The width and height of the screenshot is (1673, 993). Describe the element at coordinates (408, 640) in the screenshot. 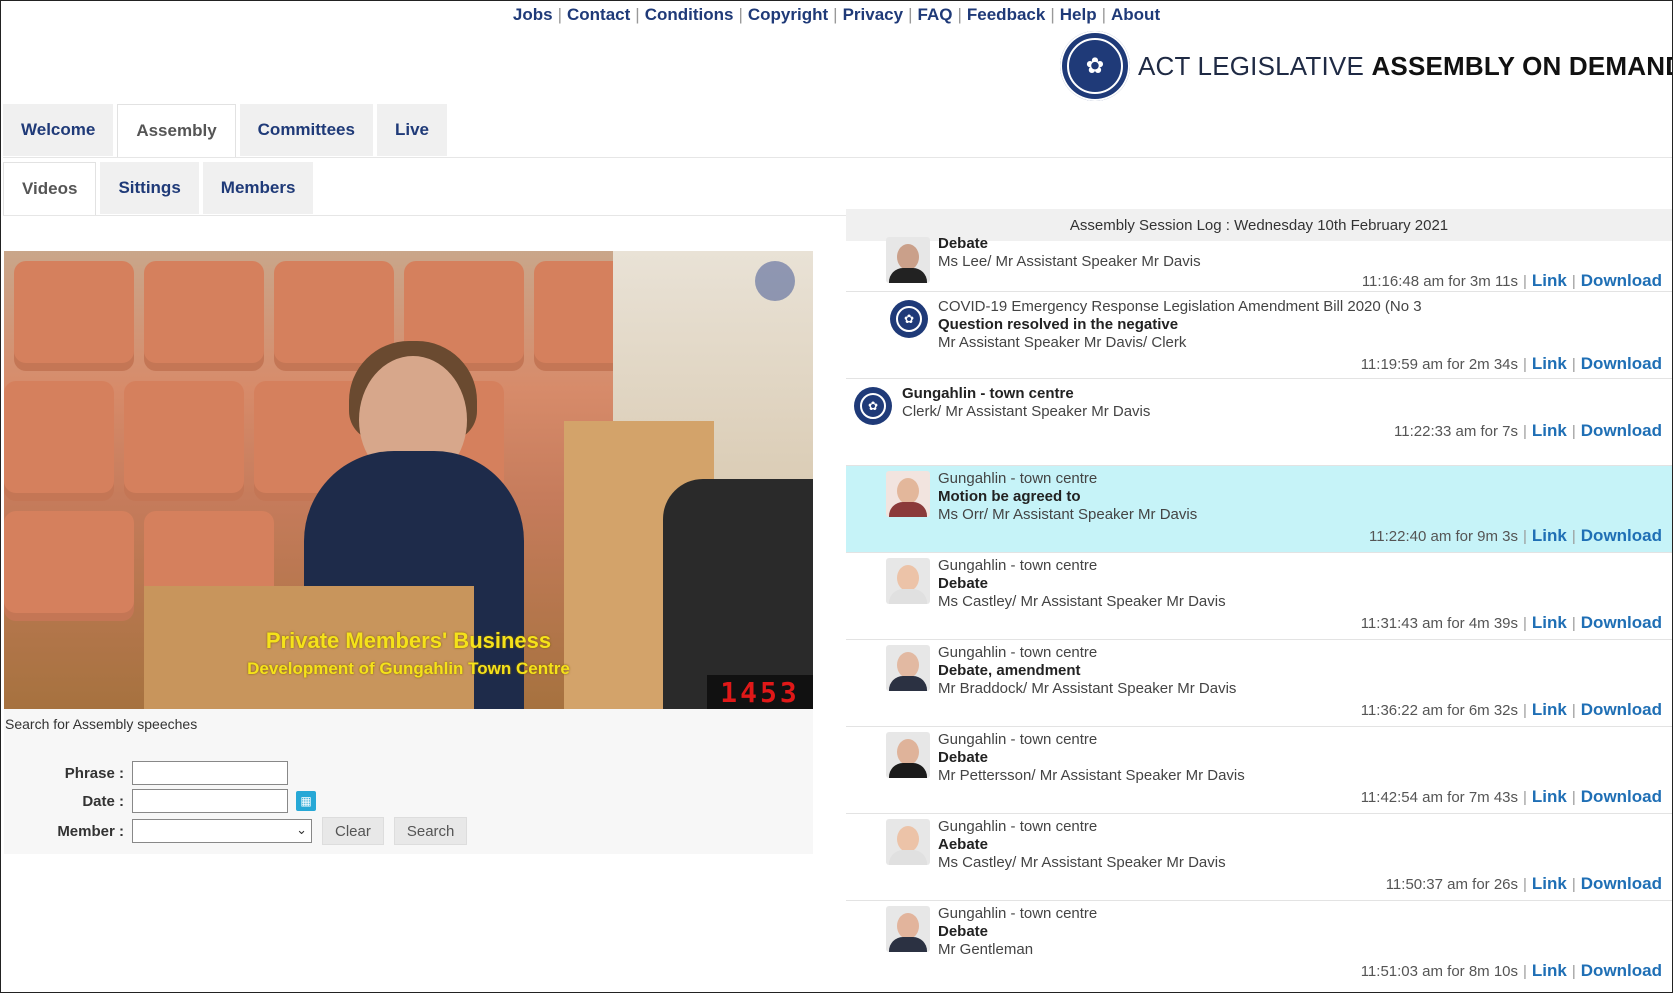

I see `video-caption-title: Private Members' Business` at that location.